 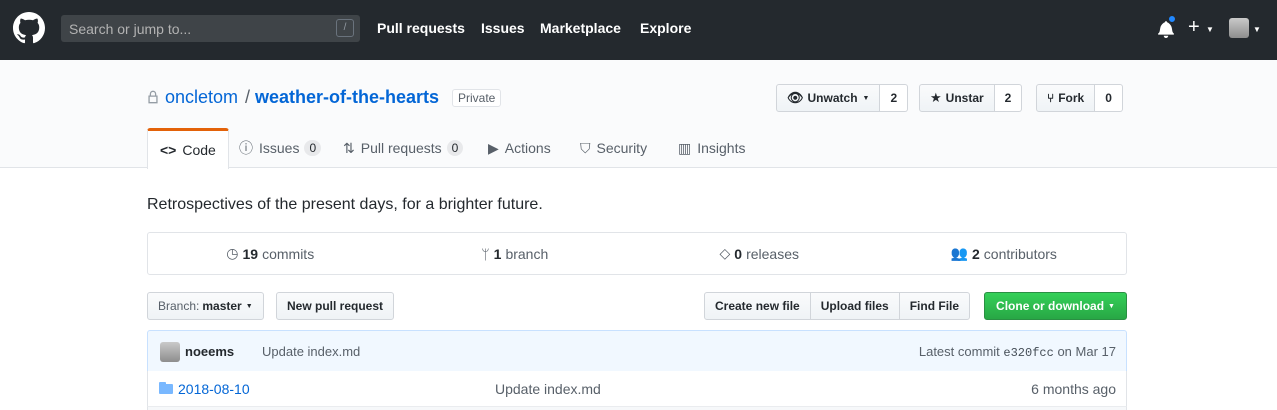 I want to click on branch-prefix: Branch:, so click(x=179, y=306).